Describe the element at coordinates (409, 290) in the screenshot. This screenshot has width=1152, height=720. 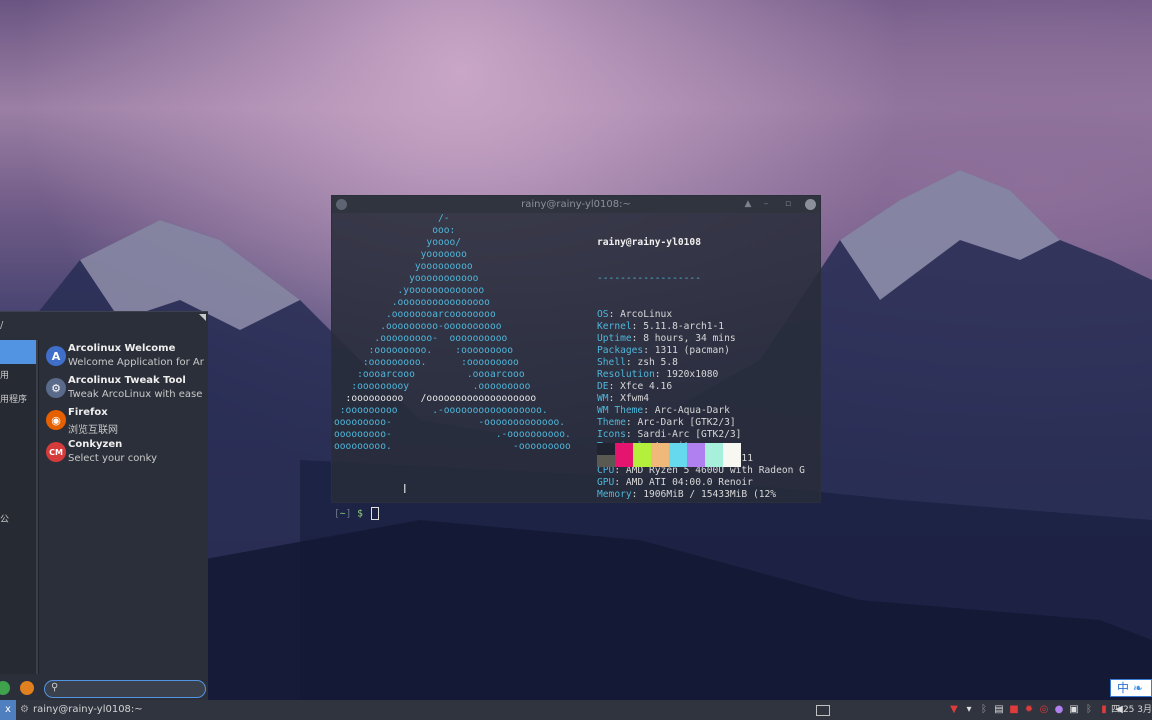
I see `ascii-line: .yooooooooooooo` at that location.